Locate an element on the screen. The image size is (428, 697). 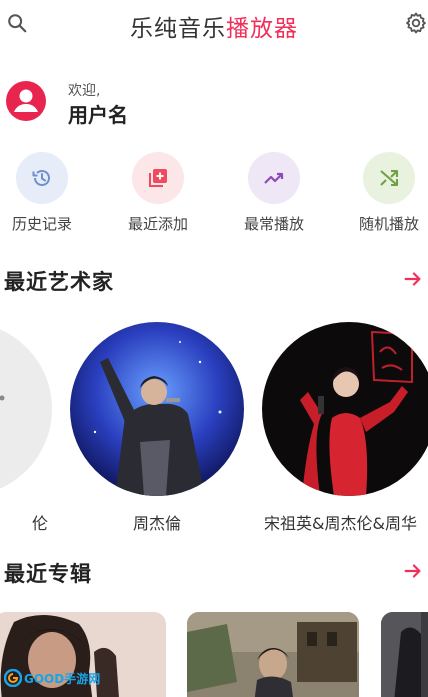
artist-card: 宋祖英&周杰伦&周华 is located at coordinates (345, 428).